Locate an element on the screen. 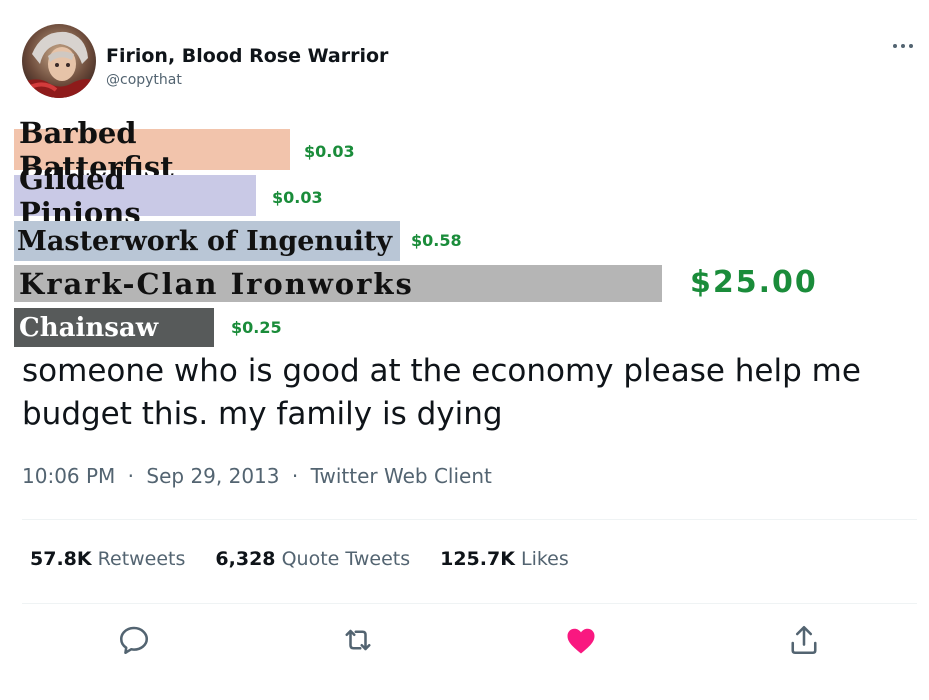 The height and width of the screenshot is (700, 929). author-display-name: Firion, Blood Rose Warrior is located at coordinates (247, 56).